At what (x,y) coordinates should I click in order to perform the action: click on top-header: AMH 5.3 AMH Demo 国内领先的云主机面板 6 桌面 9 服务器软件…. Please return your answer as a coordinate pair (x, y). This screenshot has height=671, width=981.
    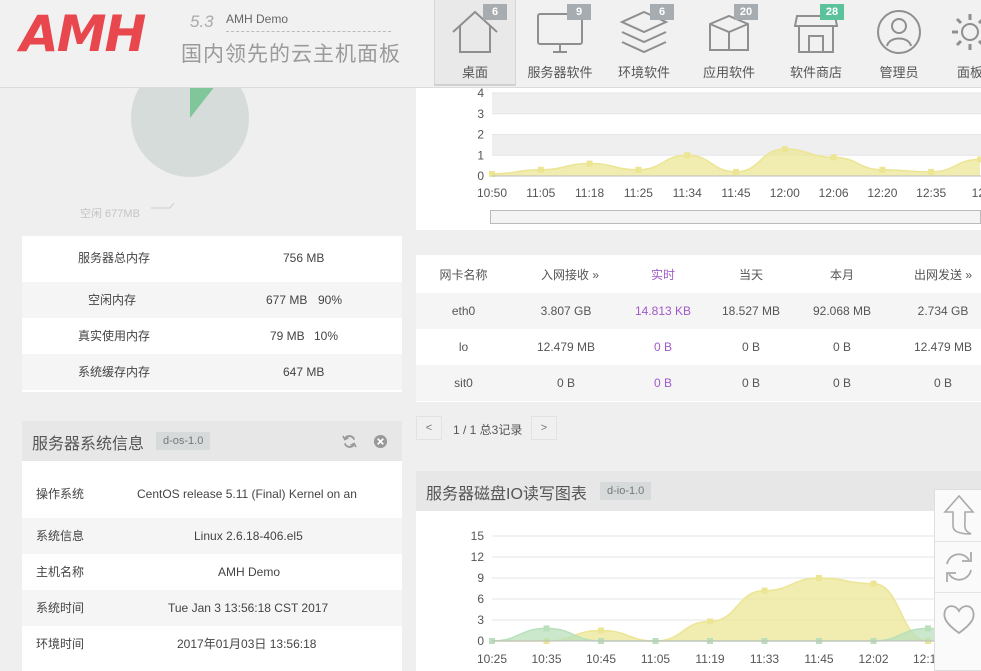
    Looking at the image, I should click on (490, 44).